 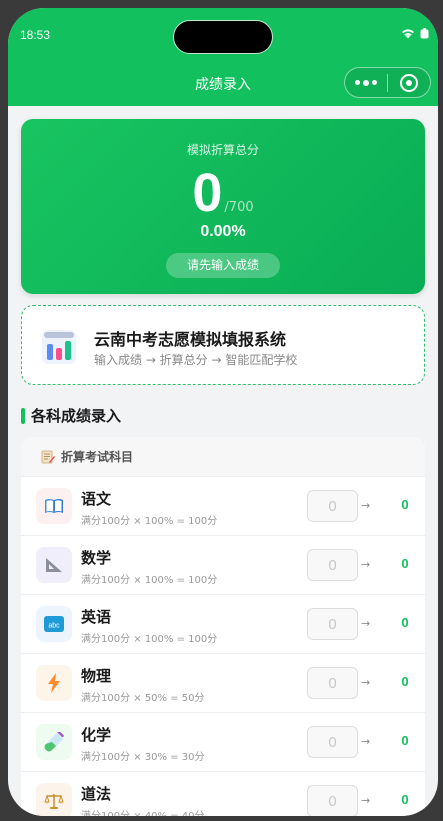 I want to click on subject-formula: 满分100分 × 40% = 40分, so click(x=143, y=811).